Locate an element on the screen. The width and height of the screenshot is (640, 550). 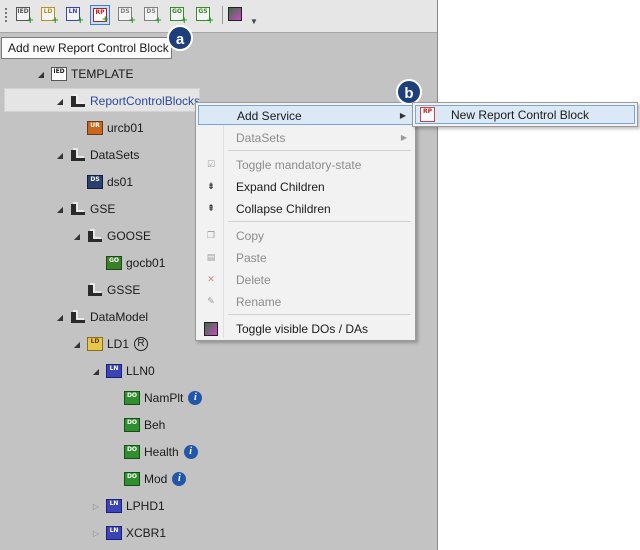
menu-item-add-service: Add Service ▶ is located at coordinates (305, 115).